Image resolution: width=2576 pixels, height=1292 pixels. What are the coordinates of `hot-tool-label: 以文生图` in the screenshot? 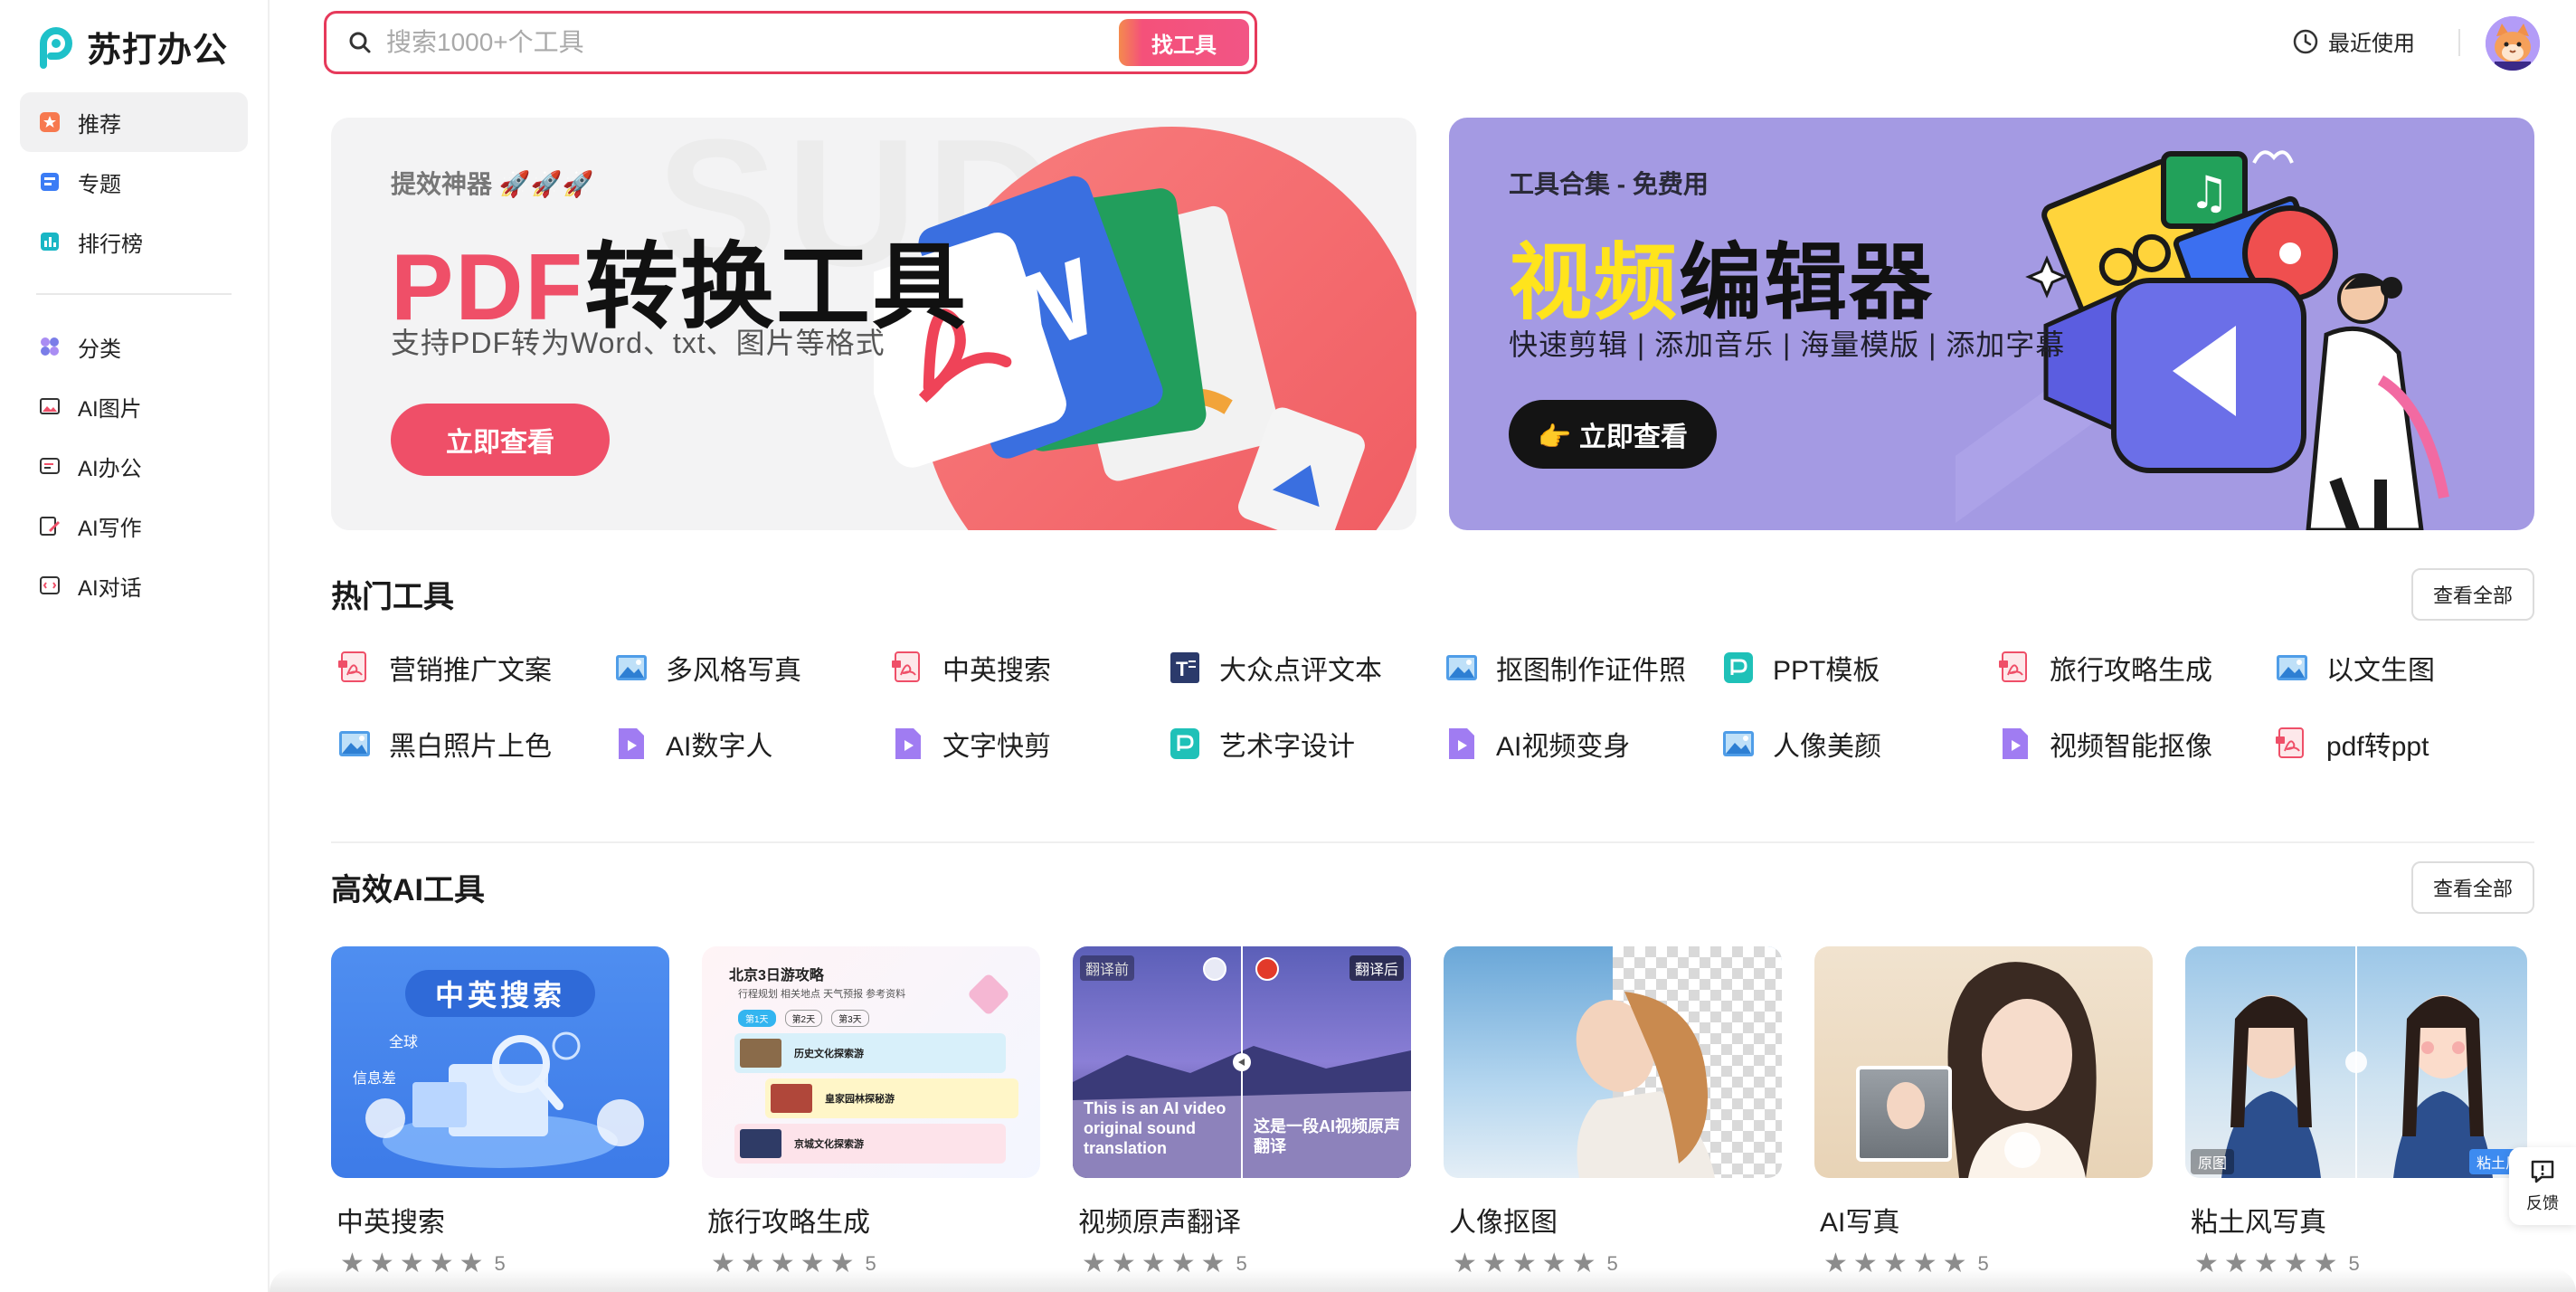 It's located at (2380, 671).